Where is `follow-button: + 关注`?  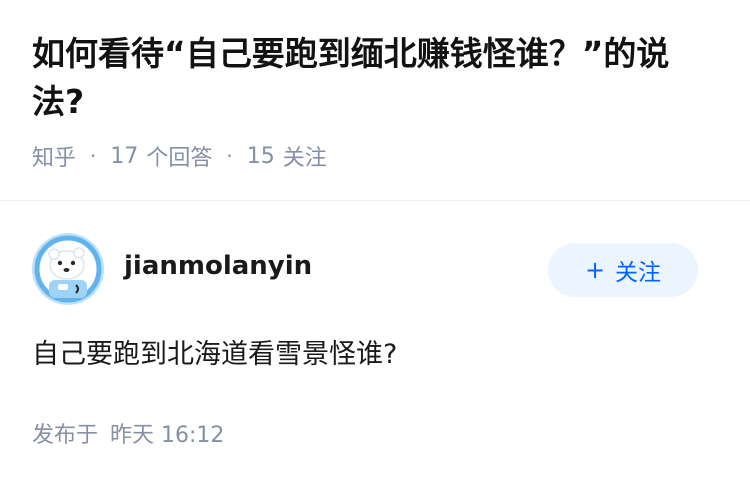
follow-button: + 关注 is located at coordinates (623, 270).